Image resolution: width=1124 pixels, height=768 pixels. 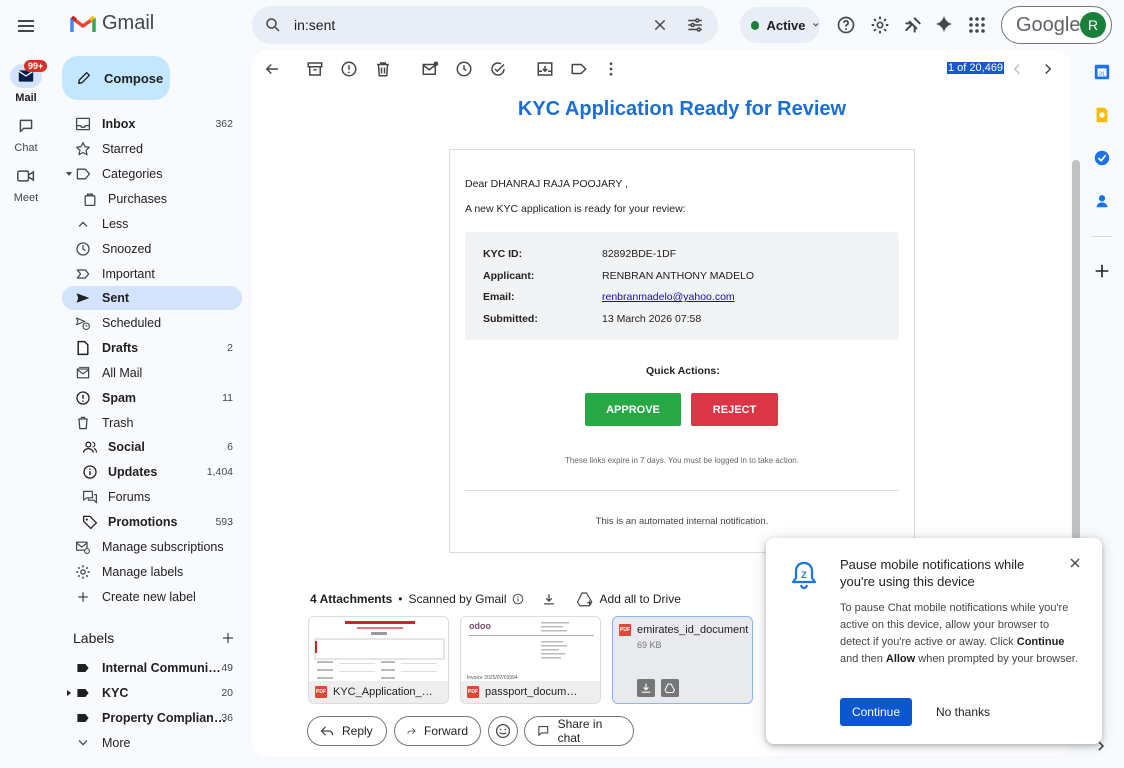 I want to click on clear-search-icon, so click(x=660, y=25).